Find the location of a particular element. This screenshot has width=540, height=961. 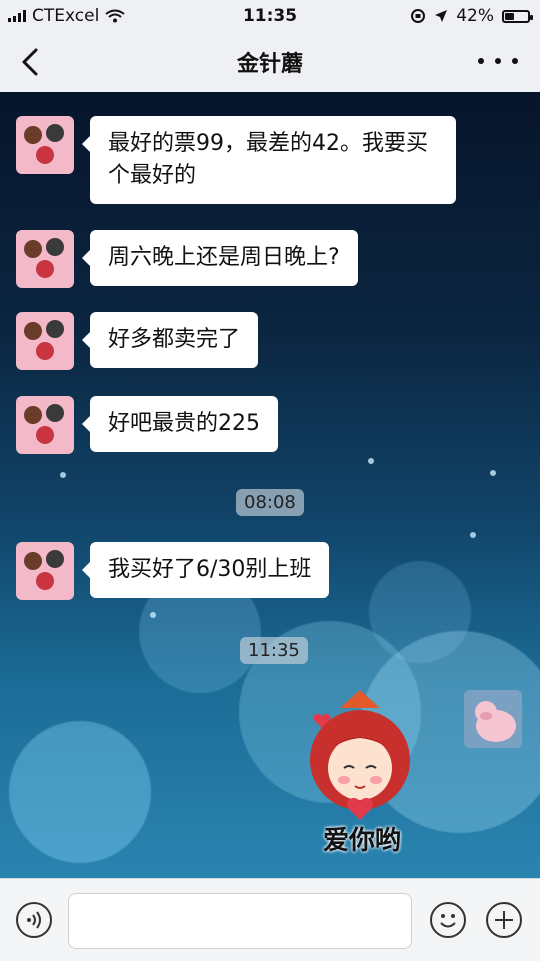

message-text: 最好的票99，最差的42。我要买个最好的 is located at coordinates (268, 159).